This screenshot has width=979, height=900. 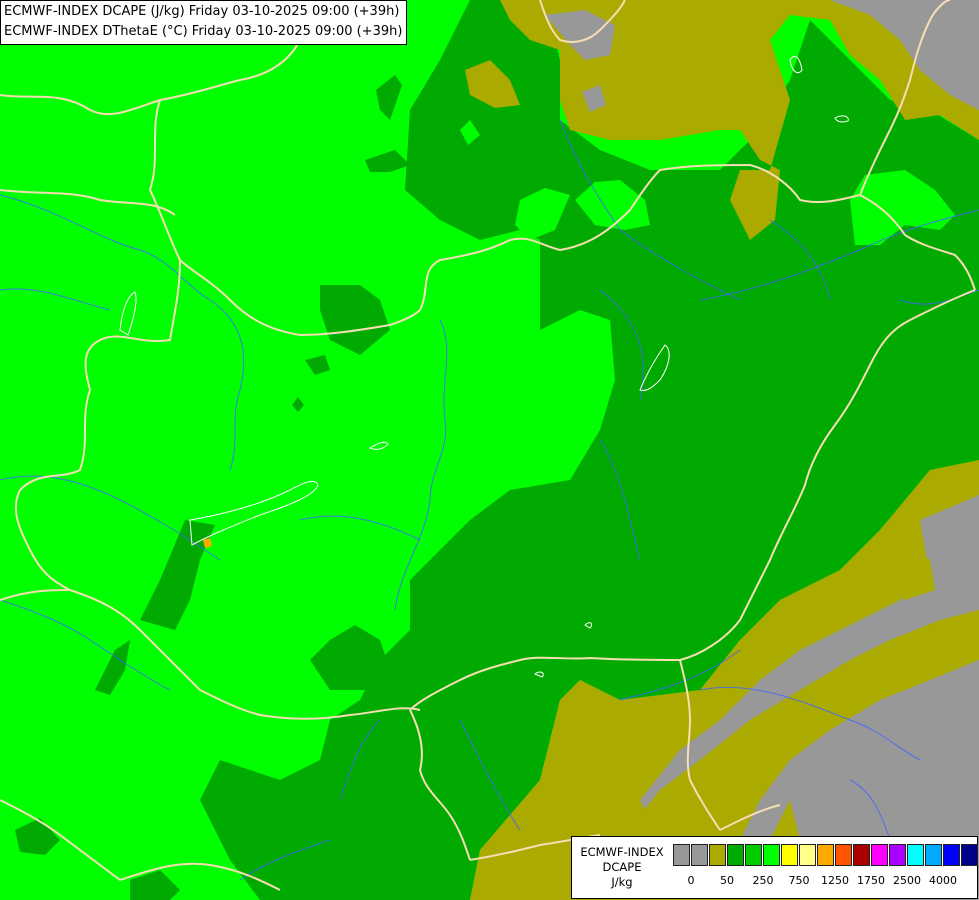 What do you see at coordinates (622, 852) in the screenshot?
I see `legend-title-line1: ECMWF-INDEX` at bounding box center [622, 852].